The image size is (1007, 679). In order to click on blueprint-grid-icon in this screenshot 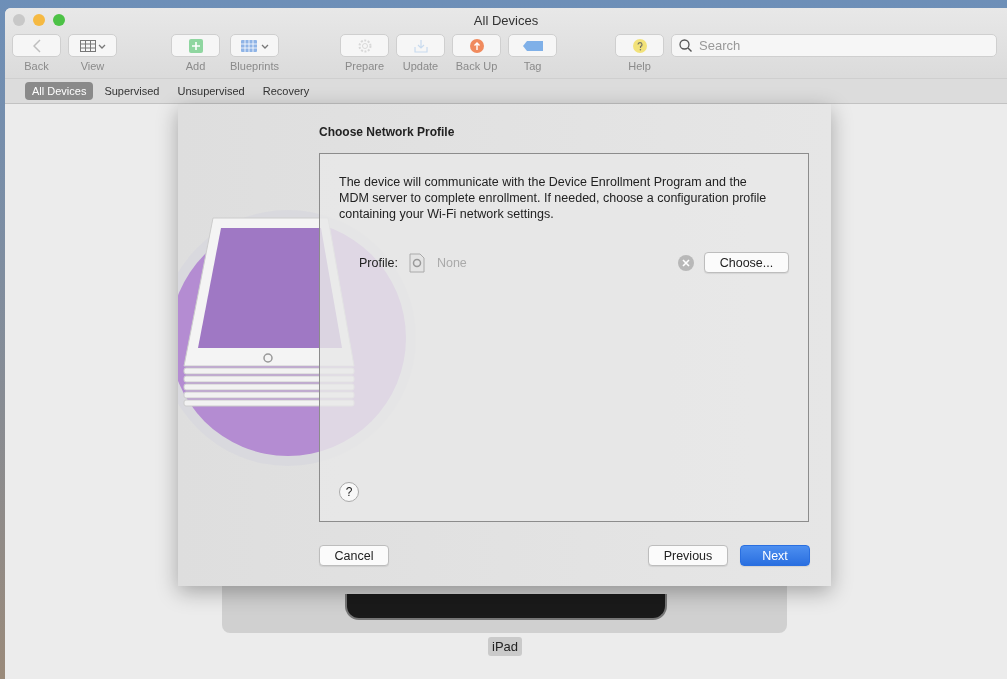, I will do `click(254, 45)`.